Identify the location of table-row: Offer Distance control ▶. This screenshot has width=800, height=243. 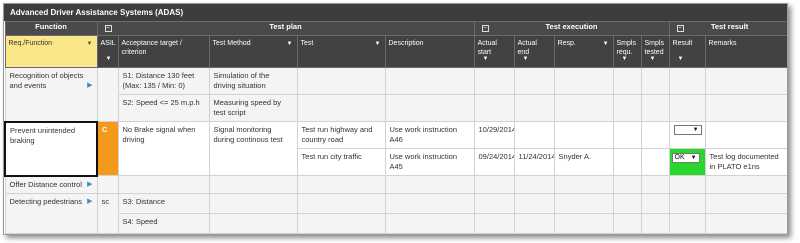
(395, 184).